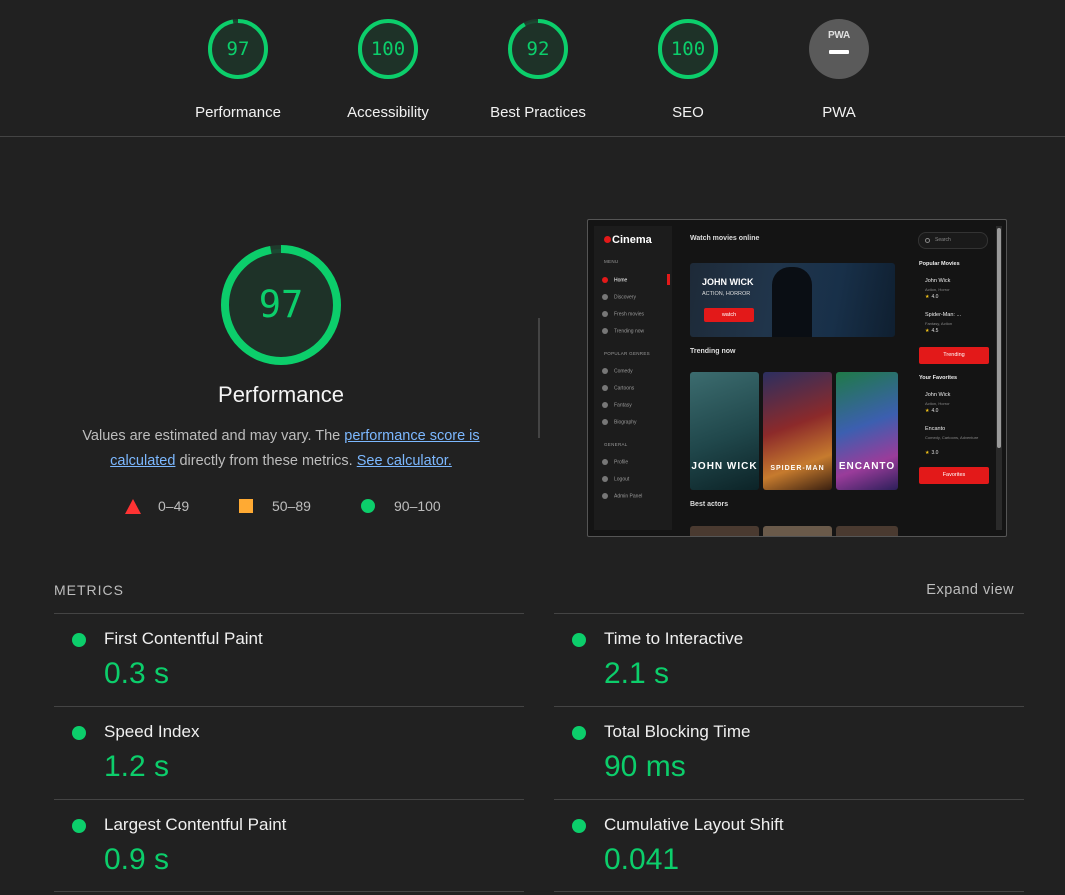 The height and width of the screenshot is (895, 1065). Describe the element at coordinates (623, 331) in the screenshot. I see `preview-nav-trending: Trending now` at that location.